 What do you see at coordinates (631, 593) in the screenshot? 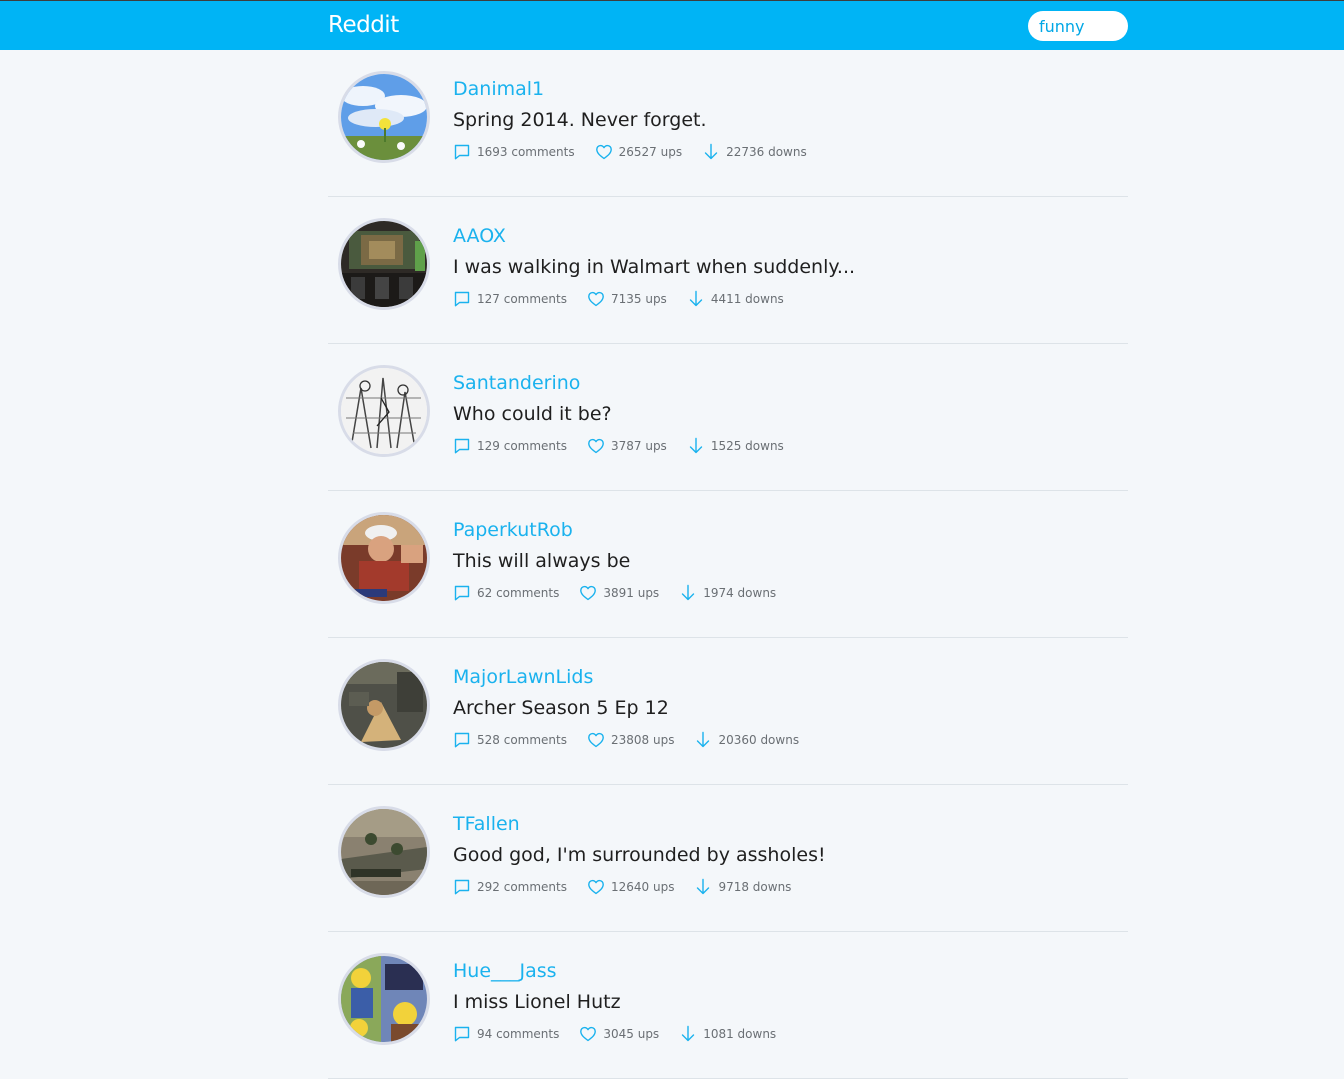
I see `ups-label: 3891 ups` at bounding box center [631, 593].